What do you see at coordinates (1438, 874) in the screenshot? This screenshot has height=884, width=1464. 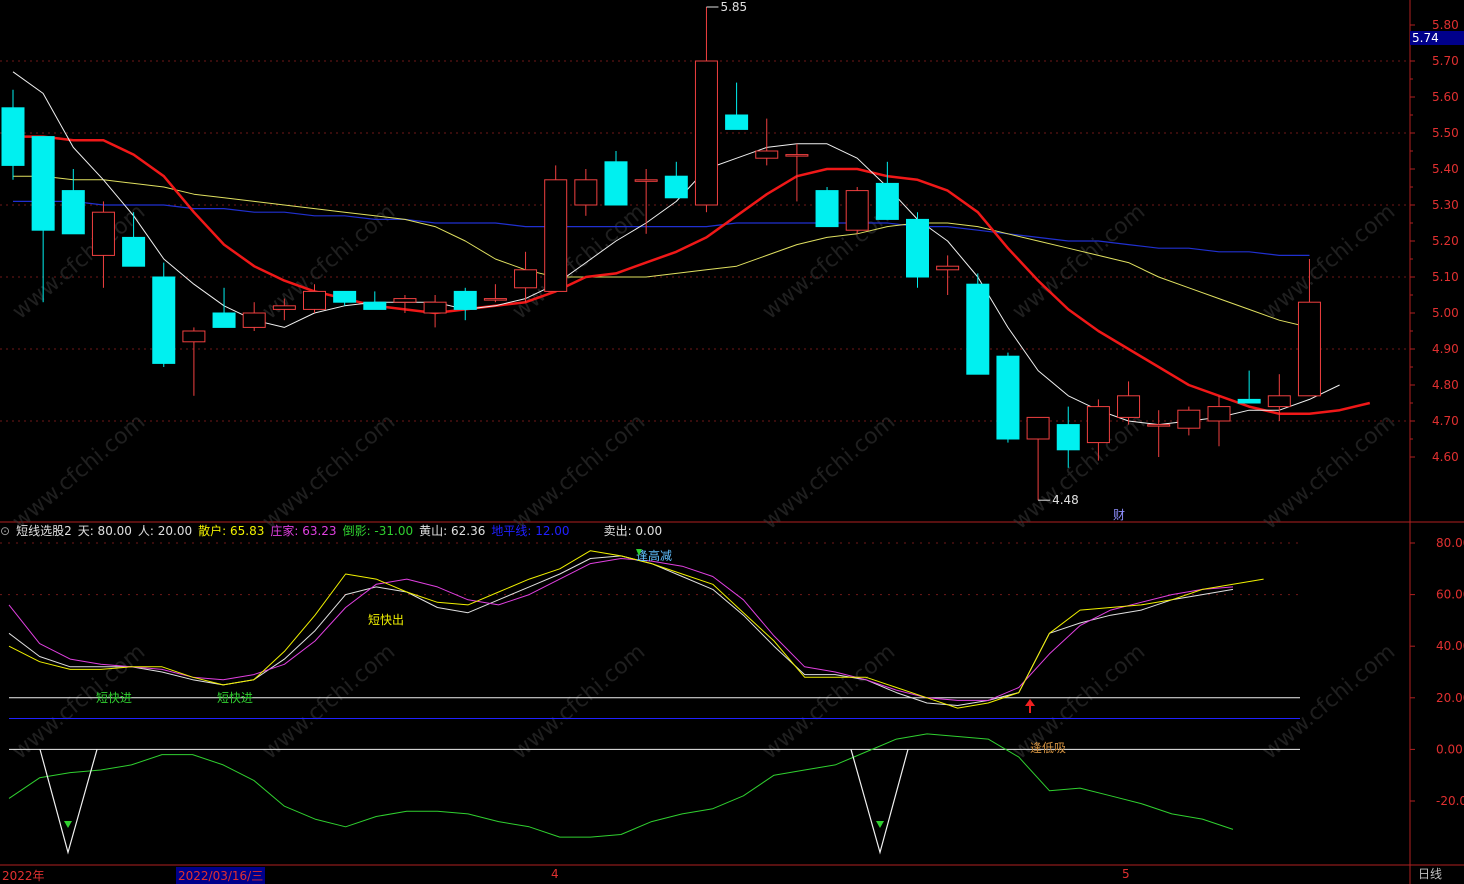 I see `period-selector-button: 日线` at bounding box center [1438, 874].